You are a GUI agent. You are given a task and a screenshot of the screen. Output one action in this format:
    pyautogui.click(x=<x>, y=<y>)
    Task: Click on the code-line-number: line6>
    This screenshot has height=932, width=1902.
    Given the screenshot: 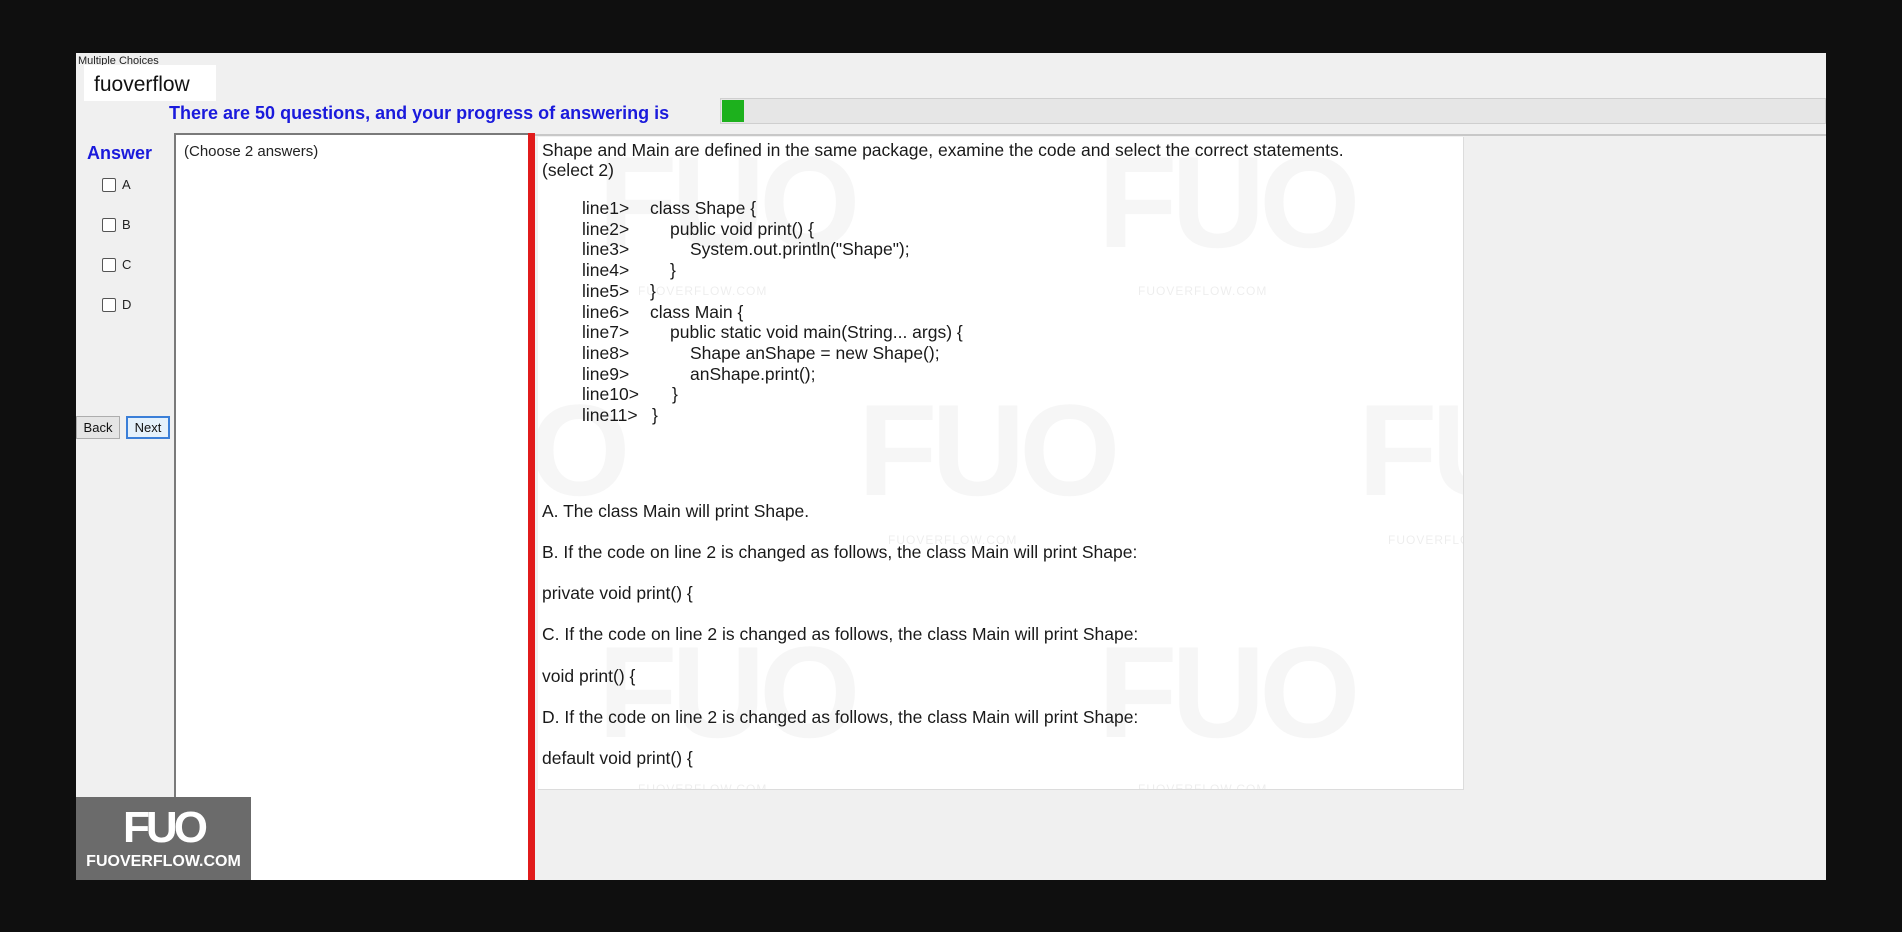 What is the action you would take?
    pyautogui.click(x=606, y=311)
    